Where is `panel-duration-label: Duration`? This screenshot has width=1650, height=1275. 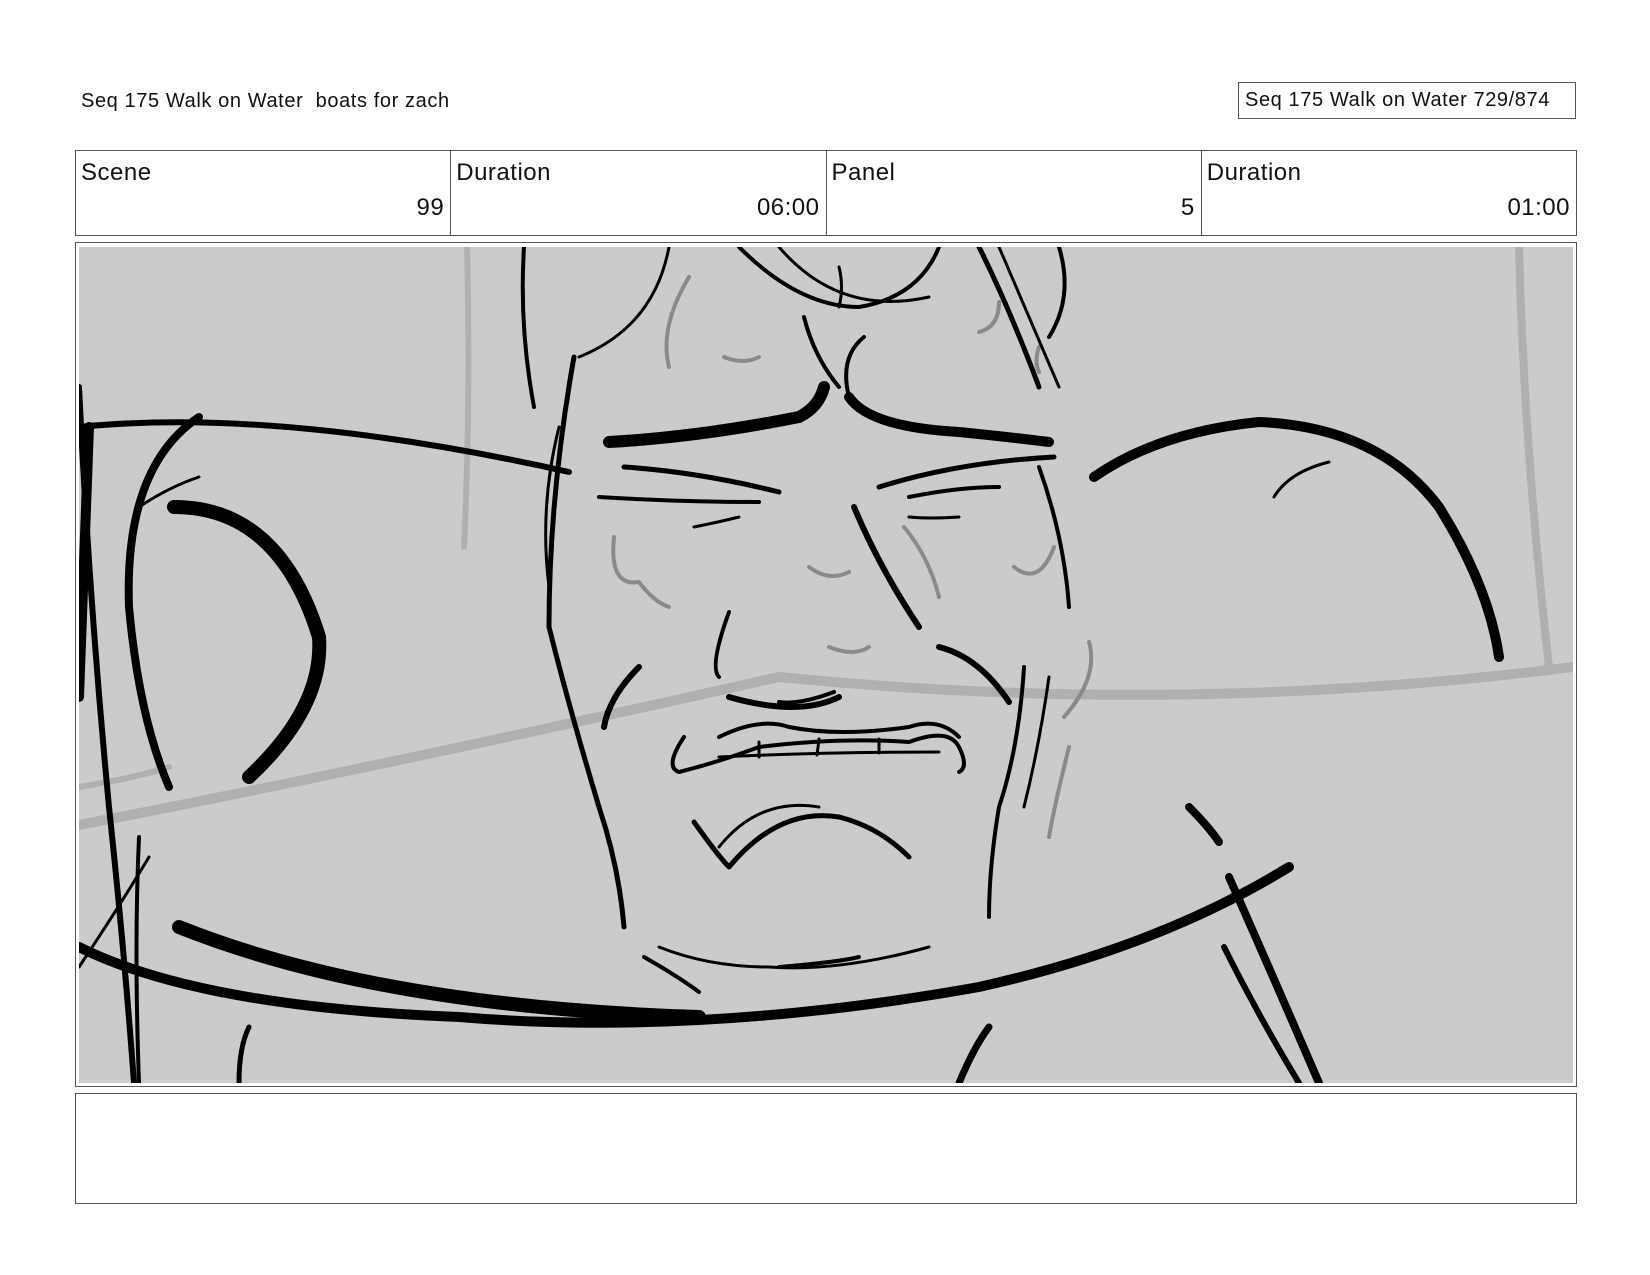
panel-duration-label: Duration is located at coordinates (1254, 172).